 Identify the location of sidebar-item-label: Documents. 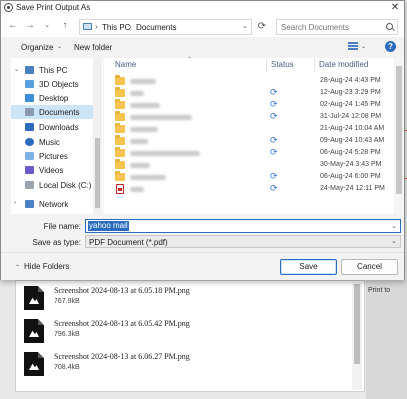
(59, 112).